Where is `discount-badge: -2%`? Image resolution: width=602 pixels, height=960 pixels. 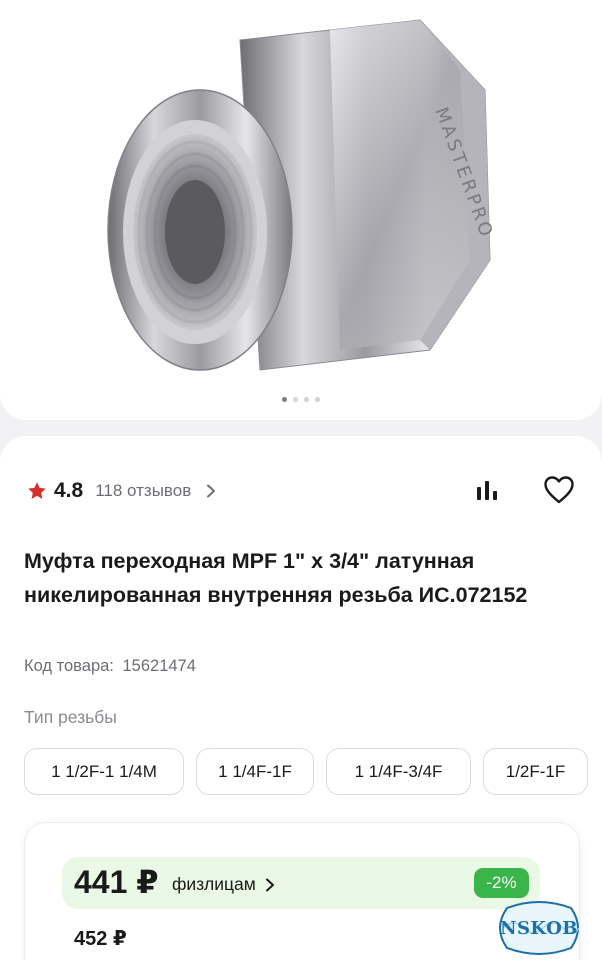 discount-badge: -2% is located at coordinates (501, 883).